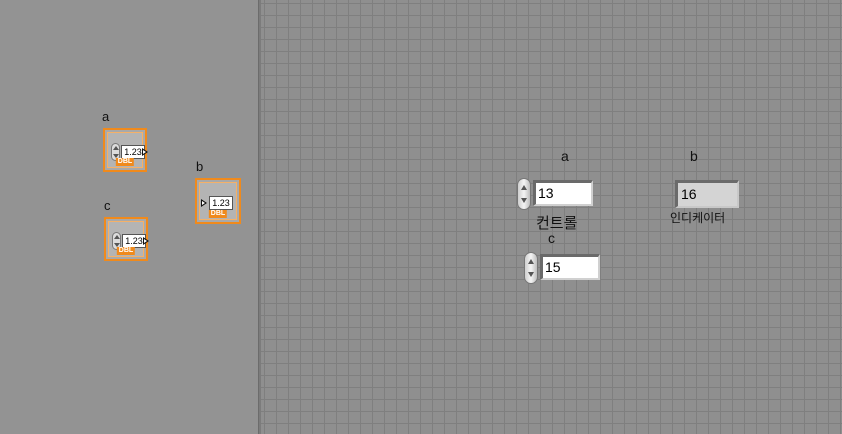 This screenshot has height=434, width=842. I want to click on terminal-c-label: c, so click(107, 205).